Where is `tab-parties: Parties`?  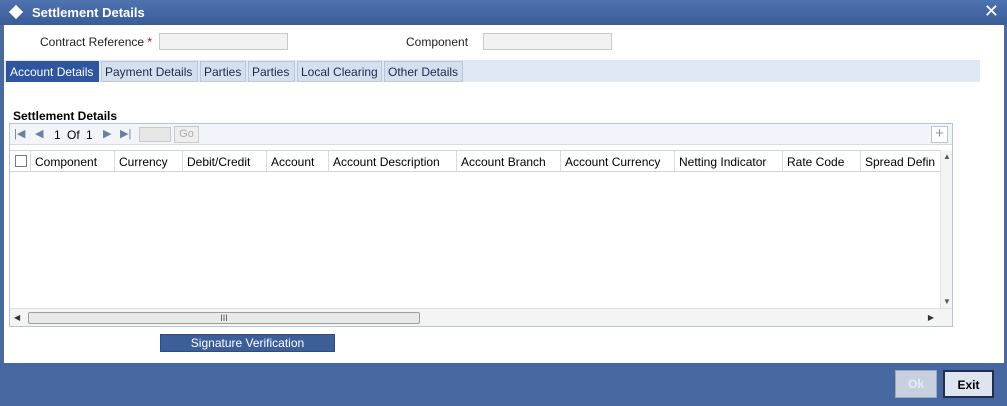 tab-parties: Parties is located at coordinates (223, 71).